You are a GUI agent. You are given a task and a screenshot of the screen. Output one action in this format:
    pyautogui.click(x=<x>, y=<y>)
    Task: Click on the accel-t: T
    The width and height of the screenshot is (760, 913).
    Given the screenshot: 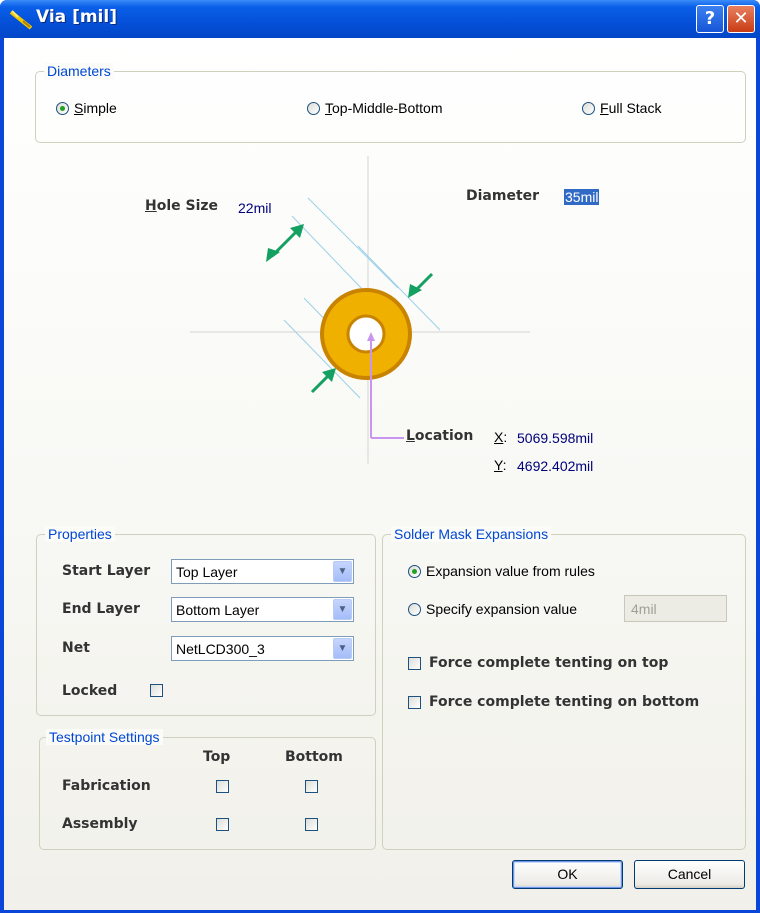 What is the action you would take?
    pyautogui.click(x=328, y=108)
    